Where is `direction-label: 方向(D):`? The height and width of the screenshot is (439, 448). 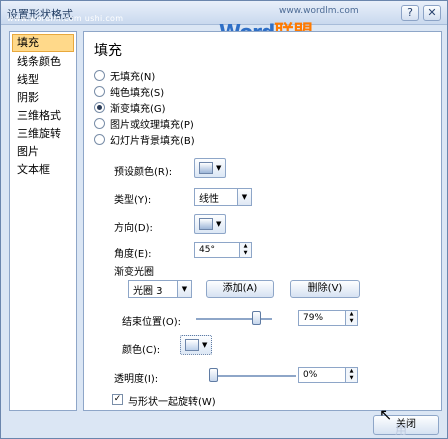 direction-label: 方向(D): is located at coordinates (133, 228).